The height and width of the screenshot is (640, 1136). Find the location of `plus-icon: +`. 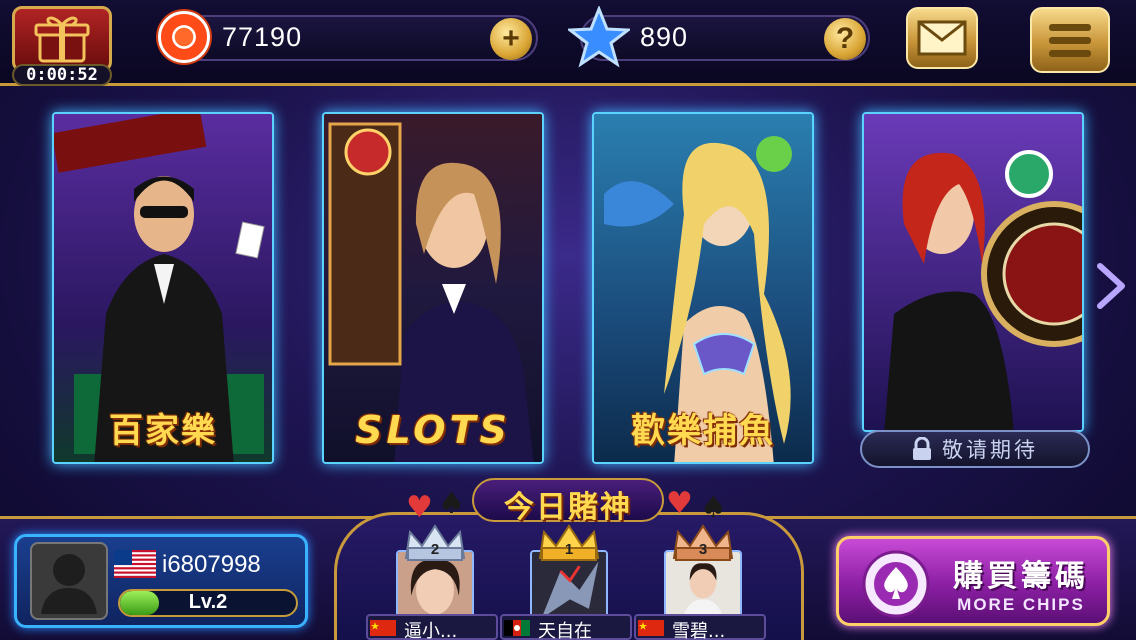

plus-icon: + is located at coordinates (511, 38).